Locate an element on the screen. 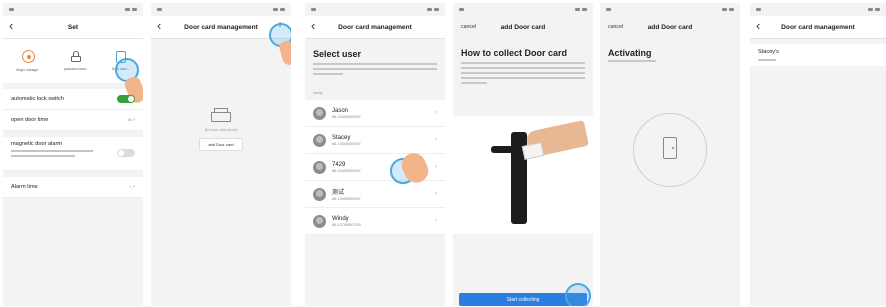 Image resolution: width=886 pixels, height=307 pixels. magnetic-alarm-description is located at coordinates (52, 153).